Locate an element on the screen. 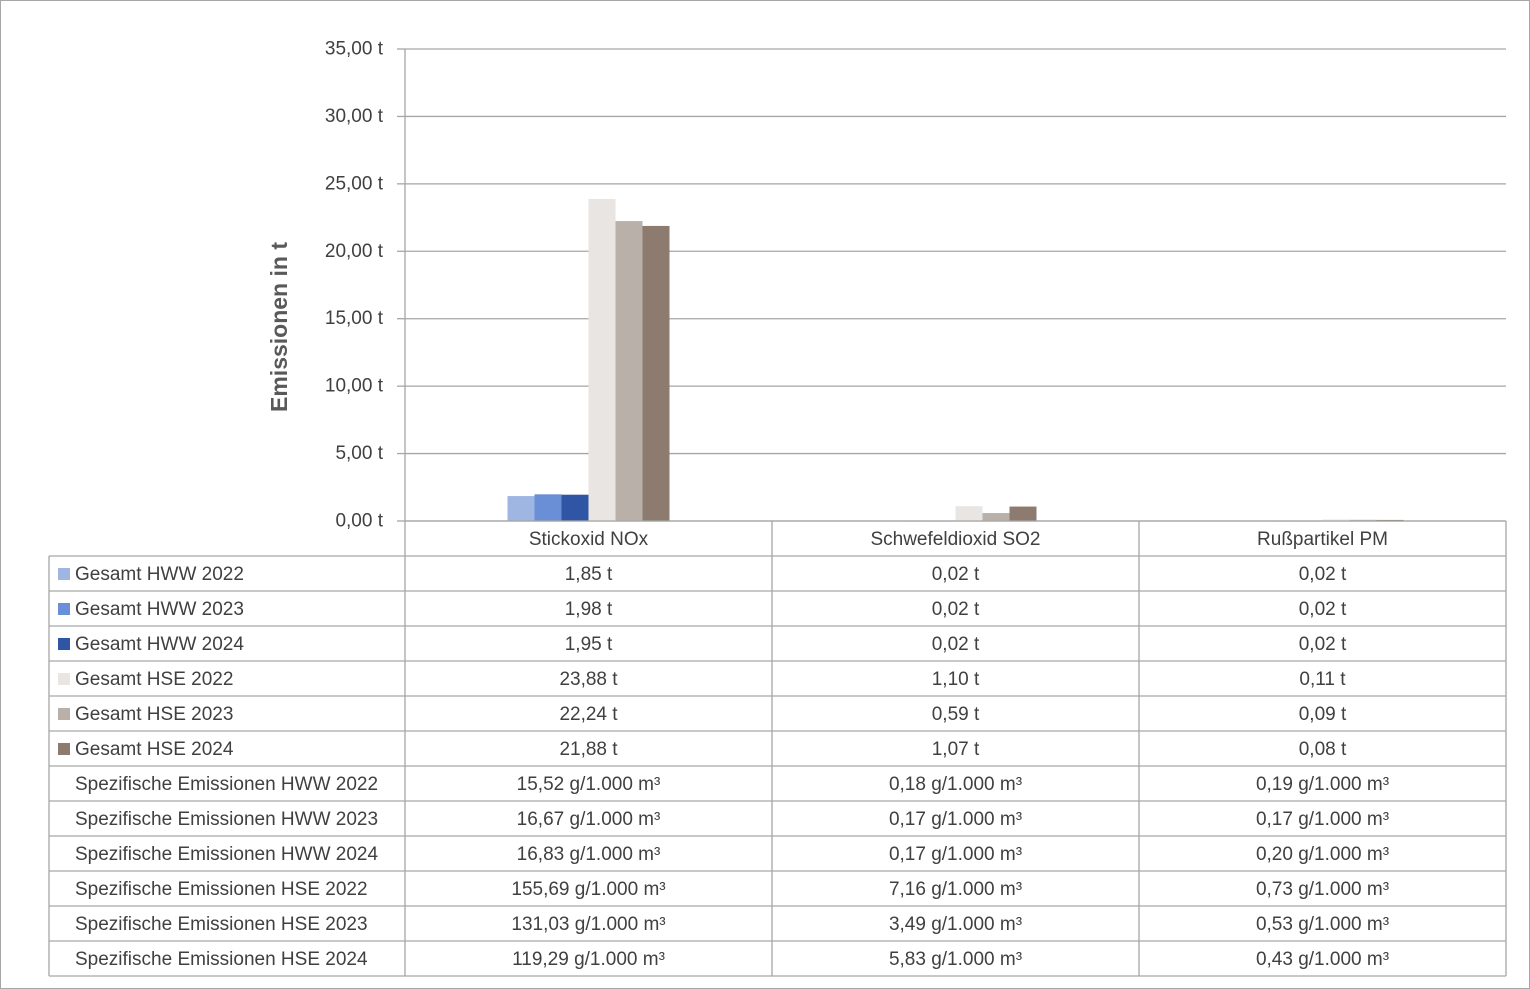 The height and width of the screenshot is (989, 1530). cell-value: 0,18 g/1.000 m³ is located at coordinates (955, 784).